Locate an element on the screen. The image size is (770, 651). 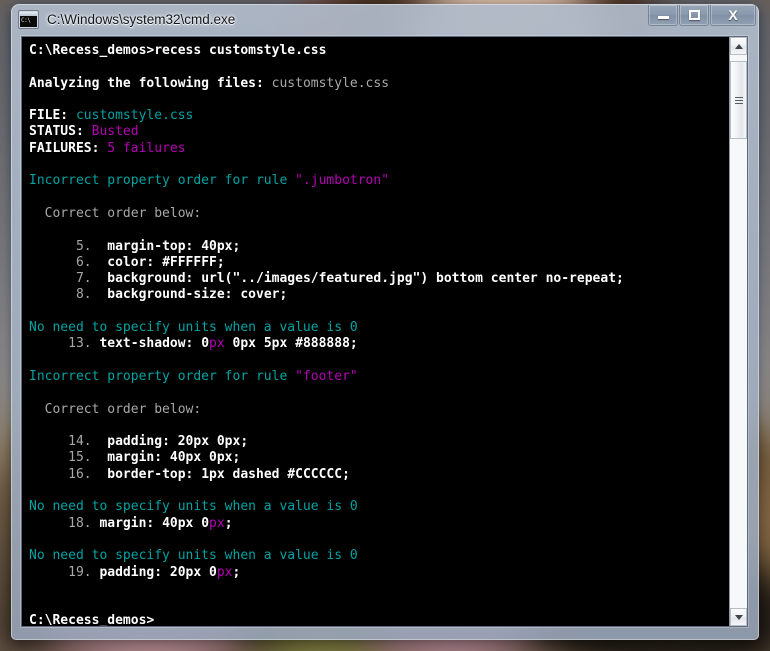
scroll-down-arrow-icon is located at coordinates (738, 617).